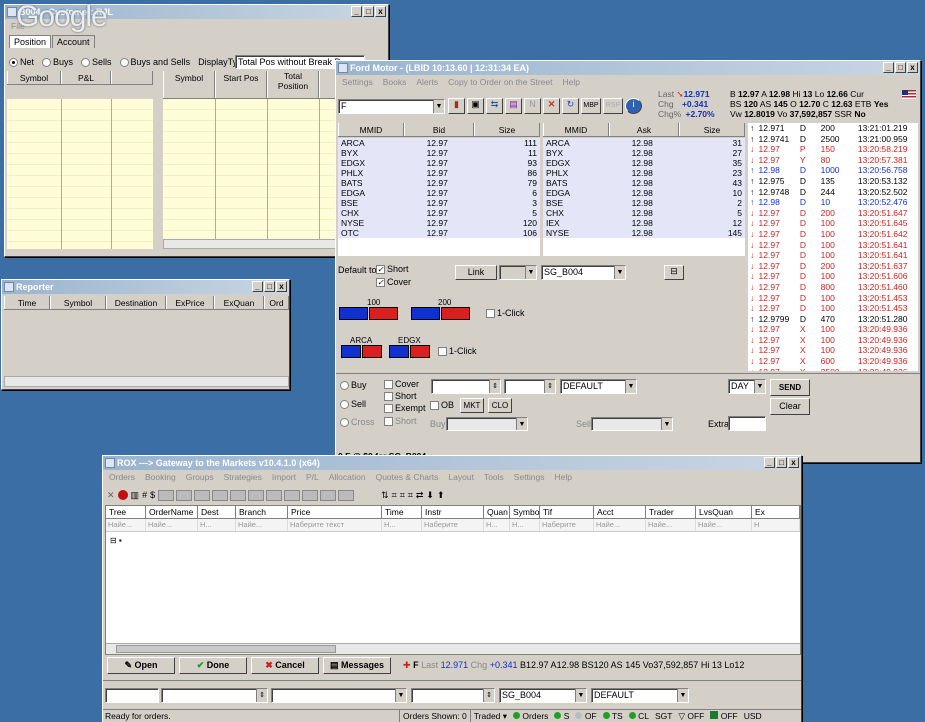 This screenshot has width=925, height=722. Describe the element at coordinates (551, 106) in the screenshot. I see `cancel-icon: ✕` at that location.